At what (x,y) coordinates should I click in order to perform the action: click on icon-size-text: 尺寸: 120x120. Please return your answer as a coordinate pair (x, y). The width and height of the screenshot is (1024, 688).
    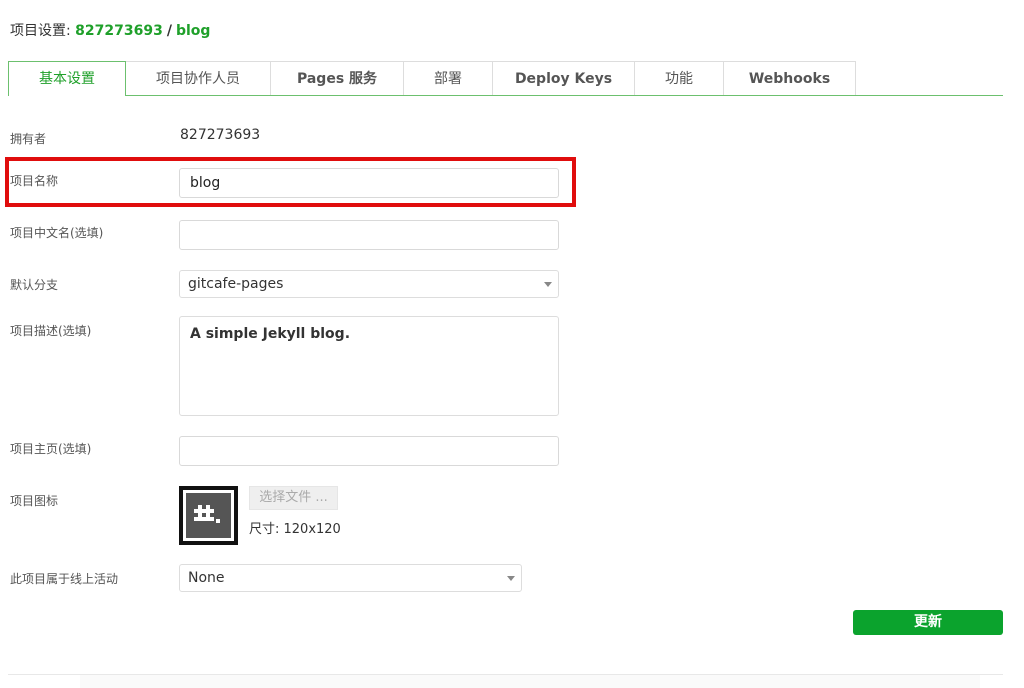
    Looking at the image, I should click on (295, 529).